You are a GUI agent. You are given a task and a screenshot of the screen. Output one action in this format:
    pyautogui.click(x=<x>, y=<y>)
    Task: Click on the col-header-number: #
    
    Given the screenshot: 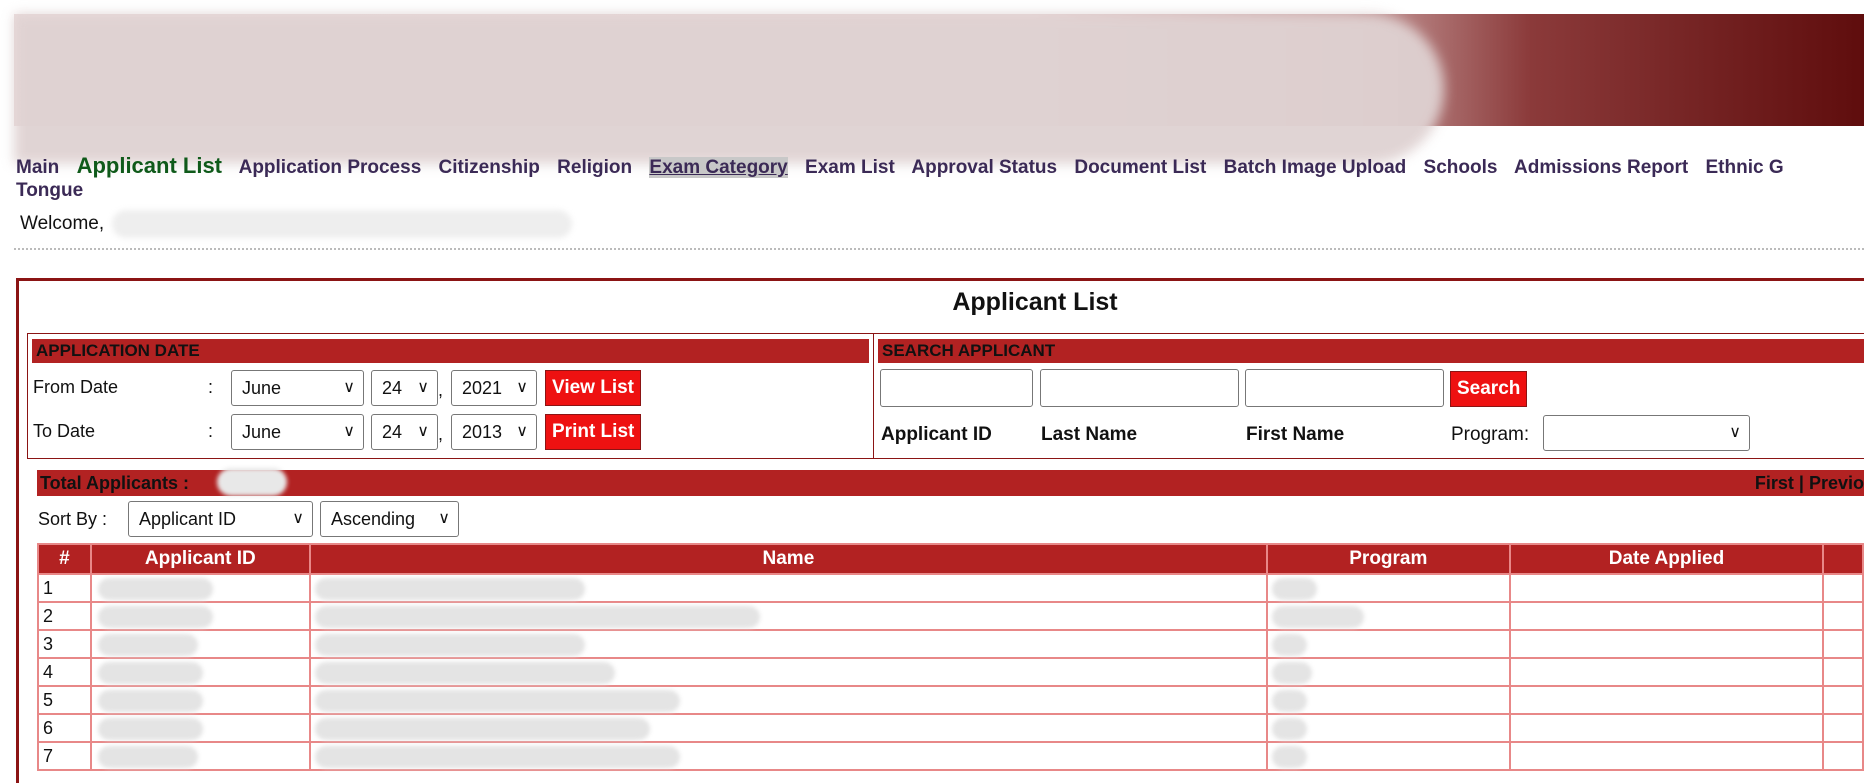 What is the action you would take?
    pyautogui.click(x=64, y=559)
    